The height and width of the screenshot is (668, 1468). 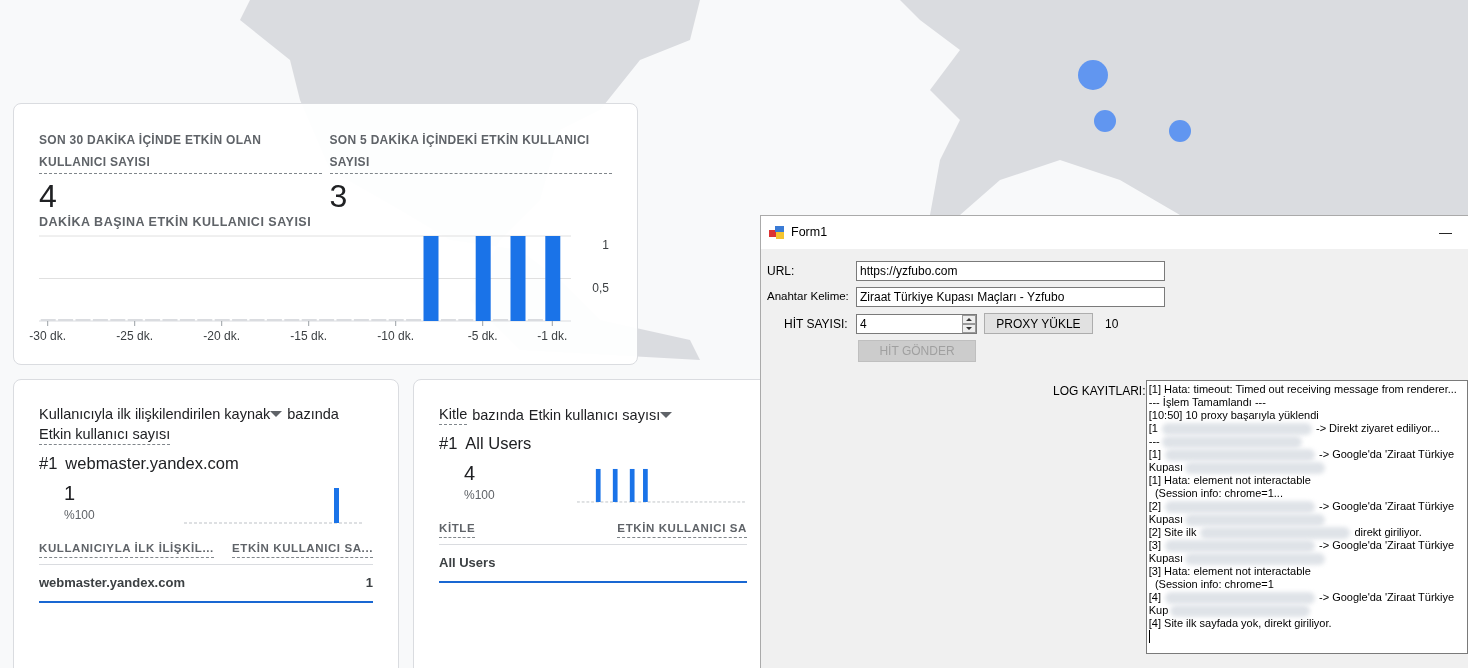 I want to click on window-title: Form1, so click(x=809, y=233).